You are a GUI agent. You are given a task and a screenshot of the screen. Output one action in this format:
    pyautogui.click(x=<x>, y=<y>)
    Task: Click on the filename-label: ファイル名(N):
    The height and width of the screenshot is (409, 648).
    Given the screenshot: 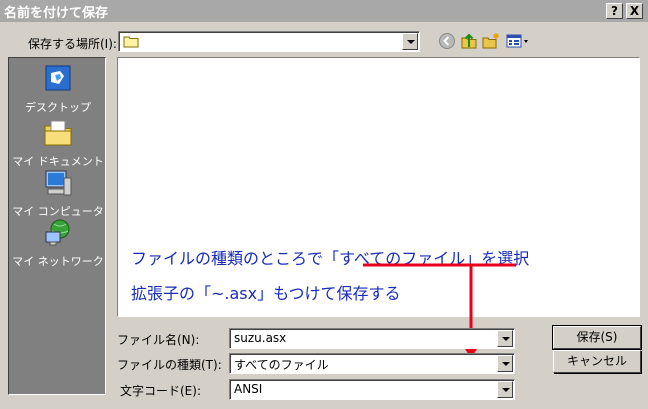 What is the action you would take?
    pyautogui.click(x=158, y=340)
    